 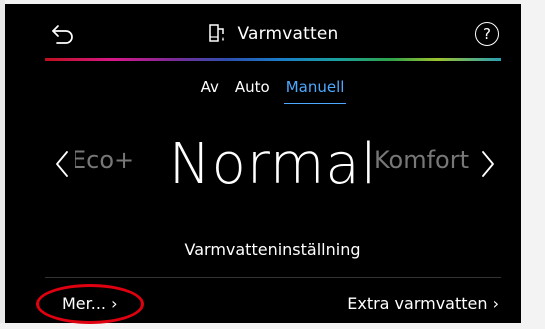 I want to click on page-title: Varmvatten, so click(x=288, y=34).